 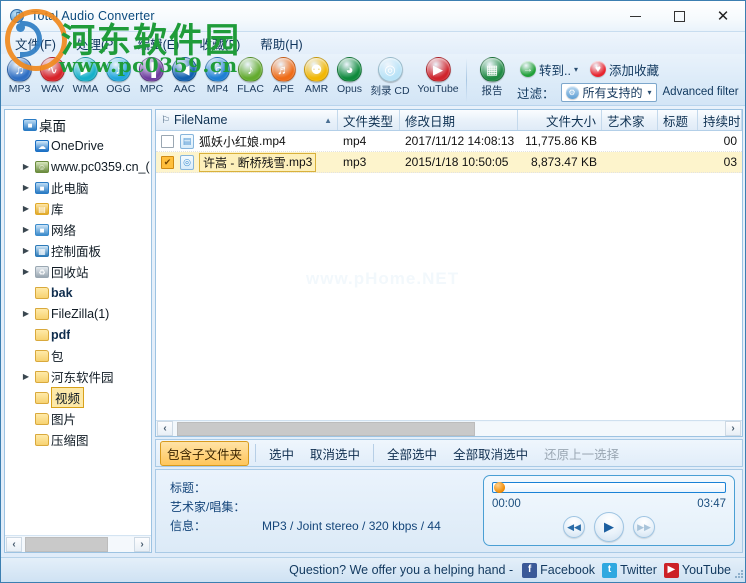 I want to click on format-button-aac: ◀ AAC, so click(x=184, y=75).